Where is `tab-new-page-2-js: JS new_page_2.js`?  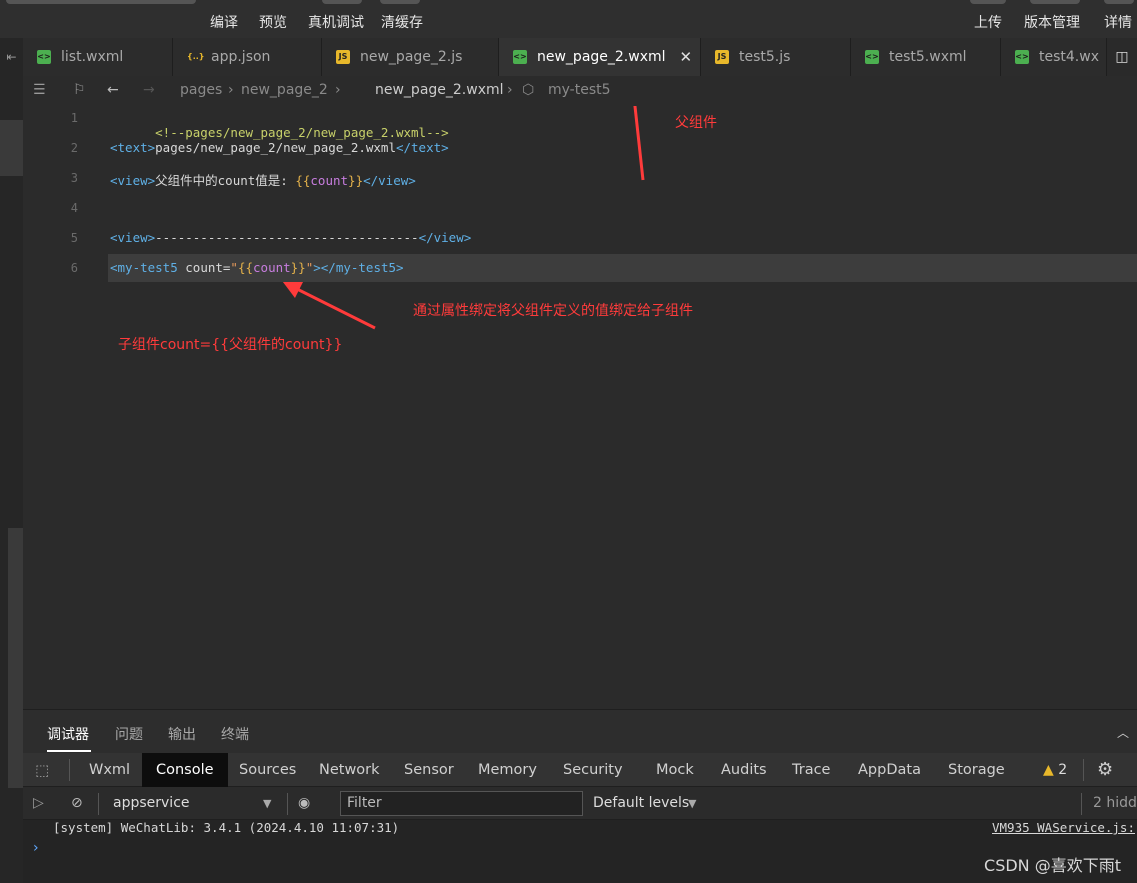
tab-new-page-2-js: JS new_page_2.js is located at coordinates (410, 57).